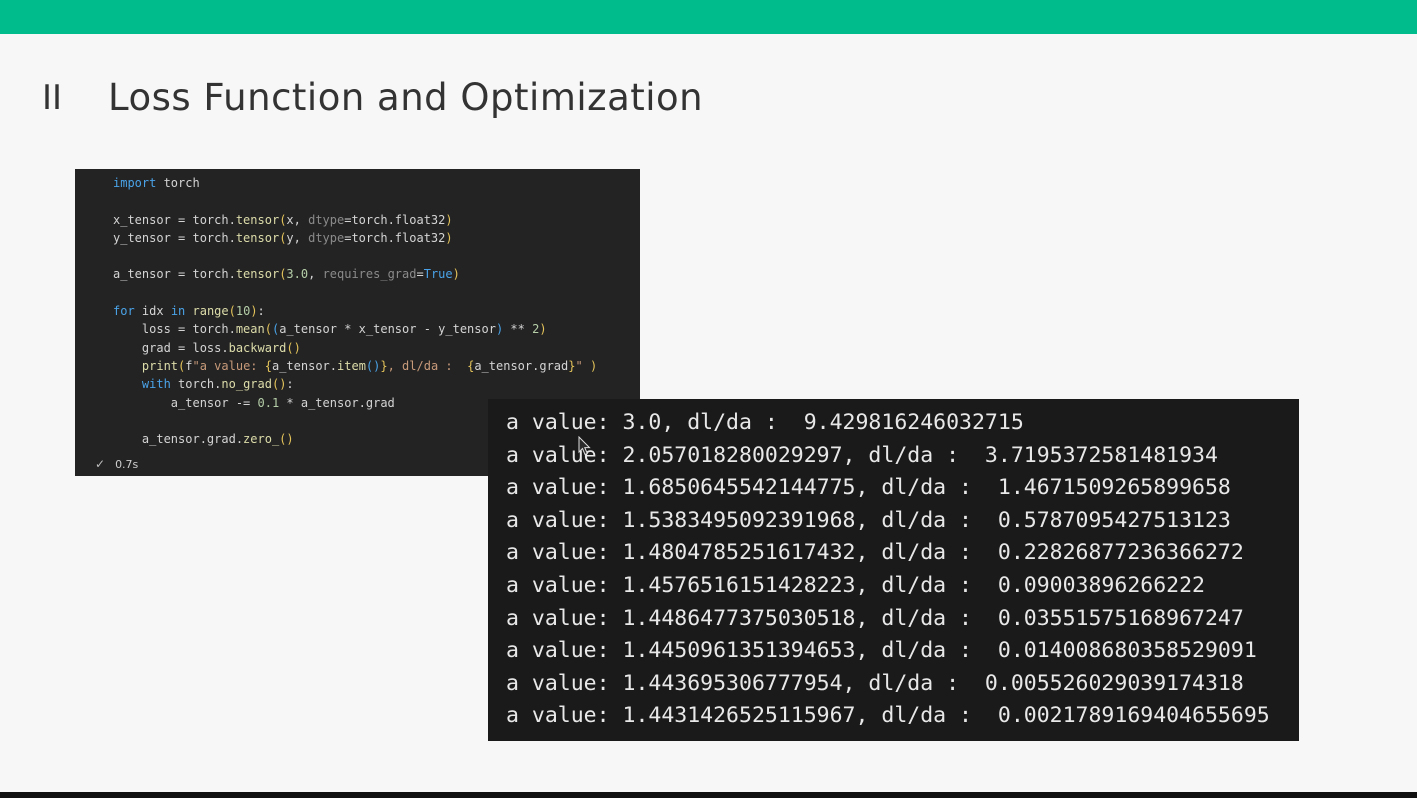 The height and width of the screenshot is (798, 1417). I want to click on code-token: import, so click(135, 183).